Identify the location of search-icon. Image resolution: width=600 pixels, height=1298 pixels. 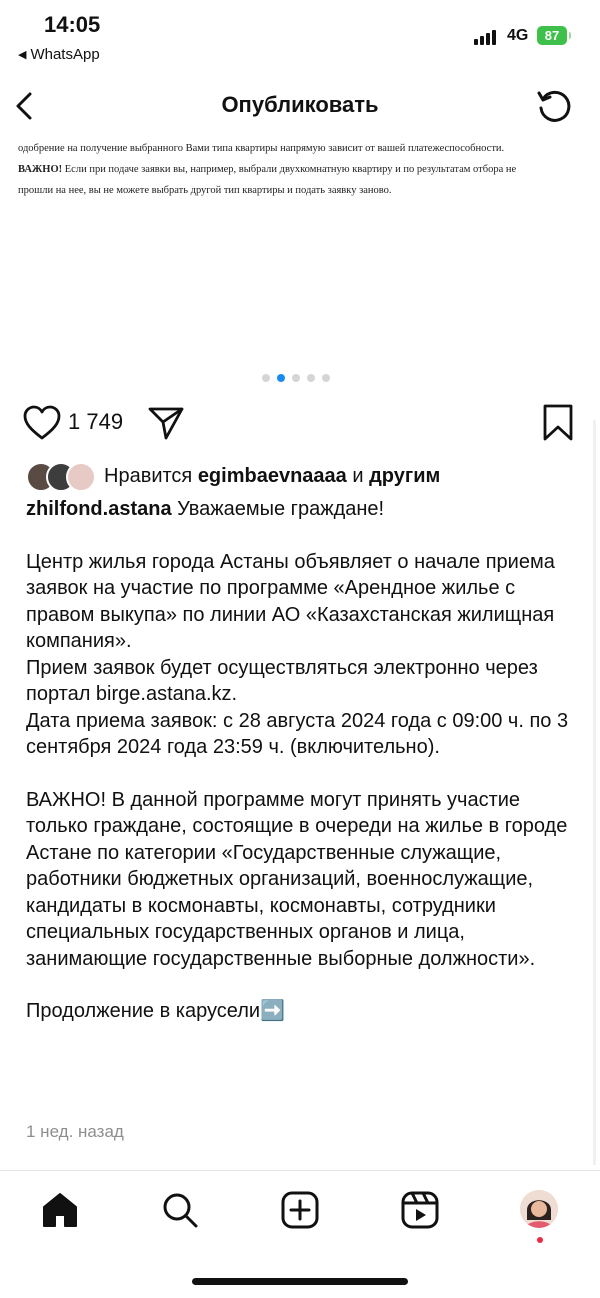
(180, 1210).